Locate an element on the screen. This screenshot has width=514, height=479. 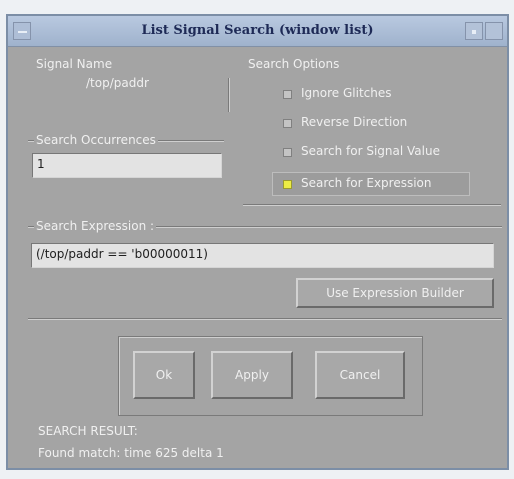
use-expression-builder-button: Use Expression Builder is located at coordinates (395, 293).